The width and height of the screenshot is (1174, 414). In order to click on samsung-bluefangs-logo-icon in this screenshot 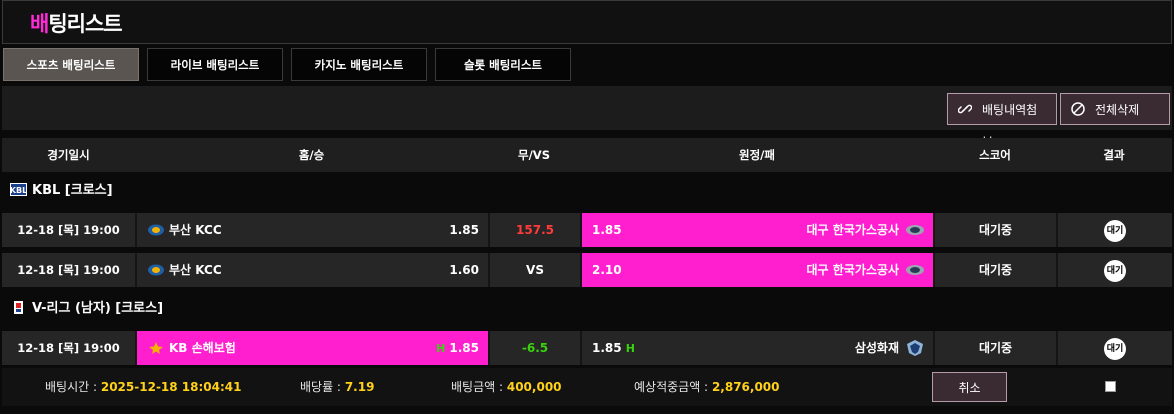, I will do `click(915, 348)`.